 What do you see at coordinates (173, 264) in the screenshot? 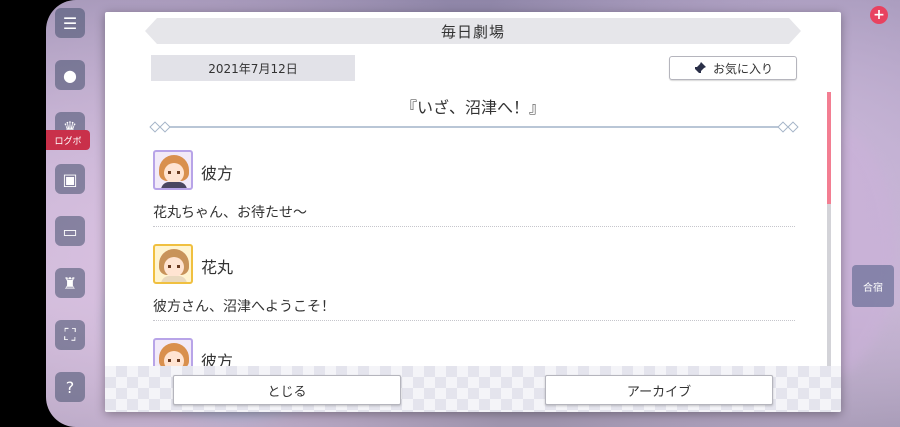
I see `avatar-hanamaru` at bounding box center [173, 264].